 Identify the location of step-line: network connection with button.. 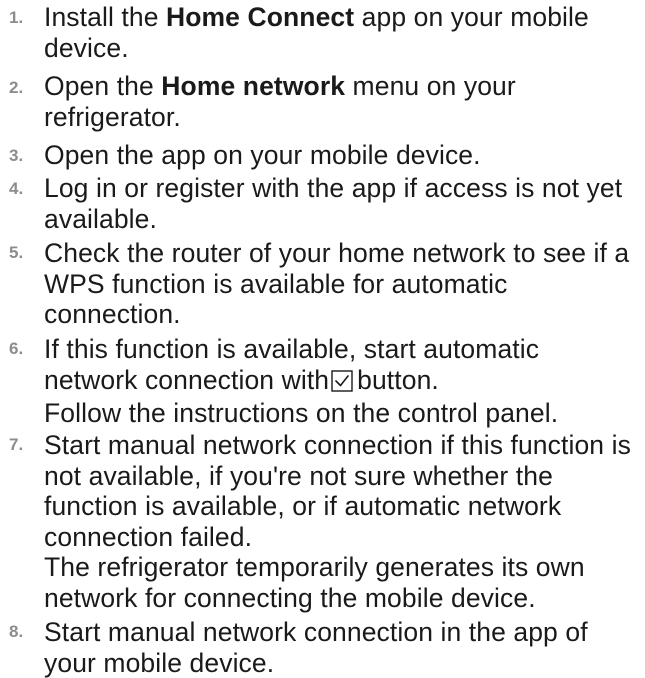
(343, 382).